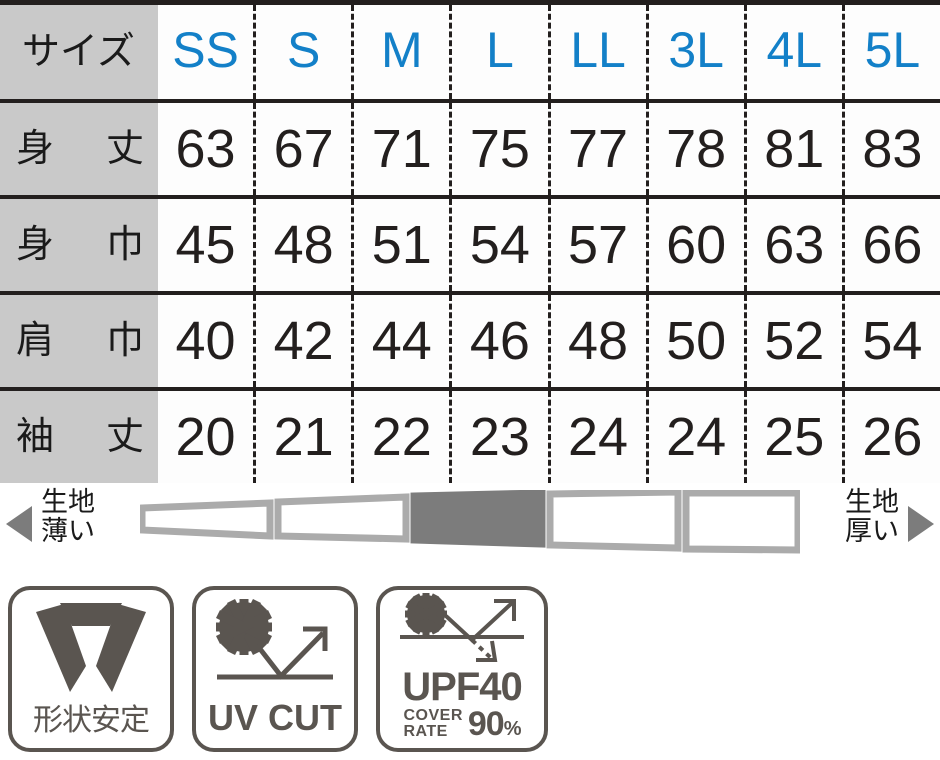 This screenshot has width=940, height=760. I want to click on row-label-body-length: 身 丈, so click(79, 149).